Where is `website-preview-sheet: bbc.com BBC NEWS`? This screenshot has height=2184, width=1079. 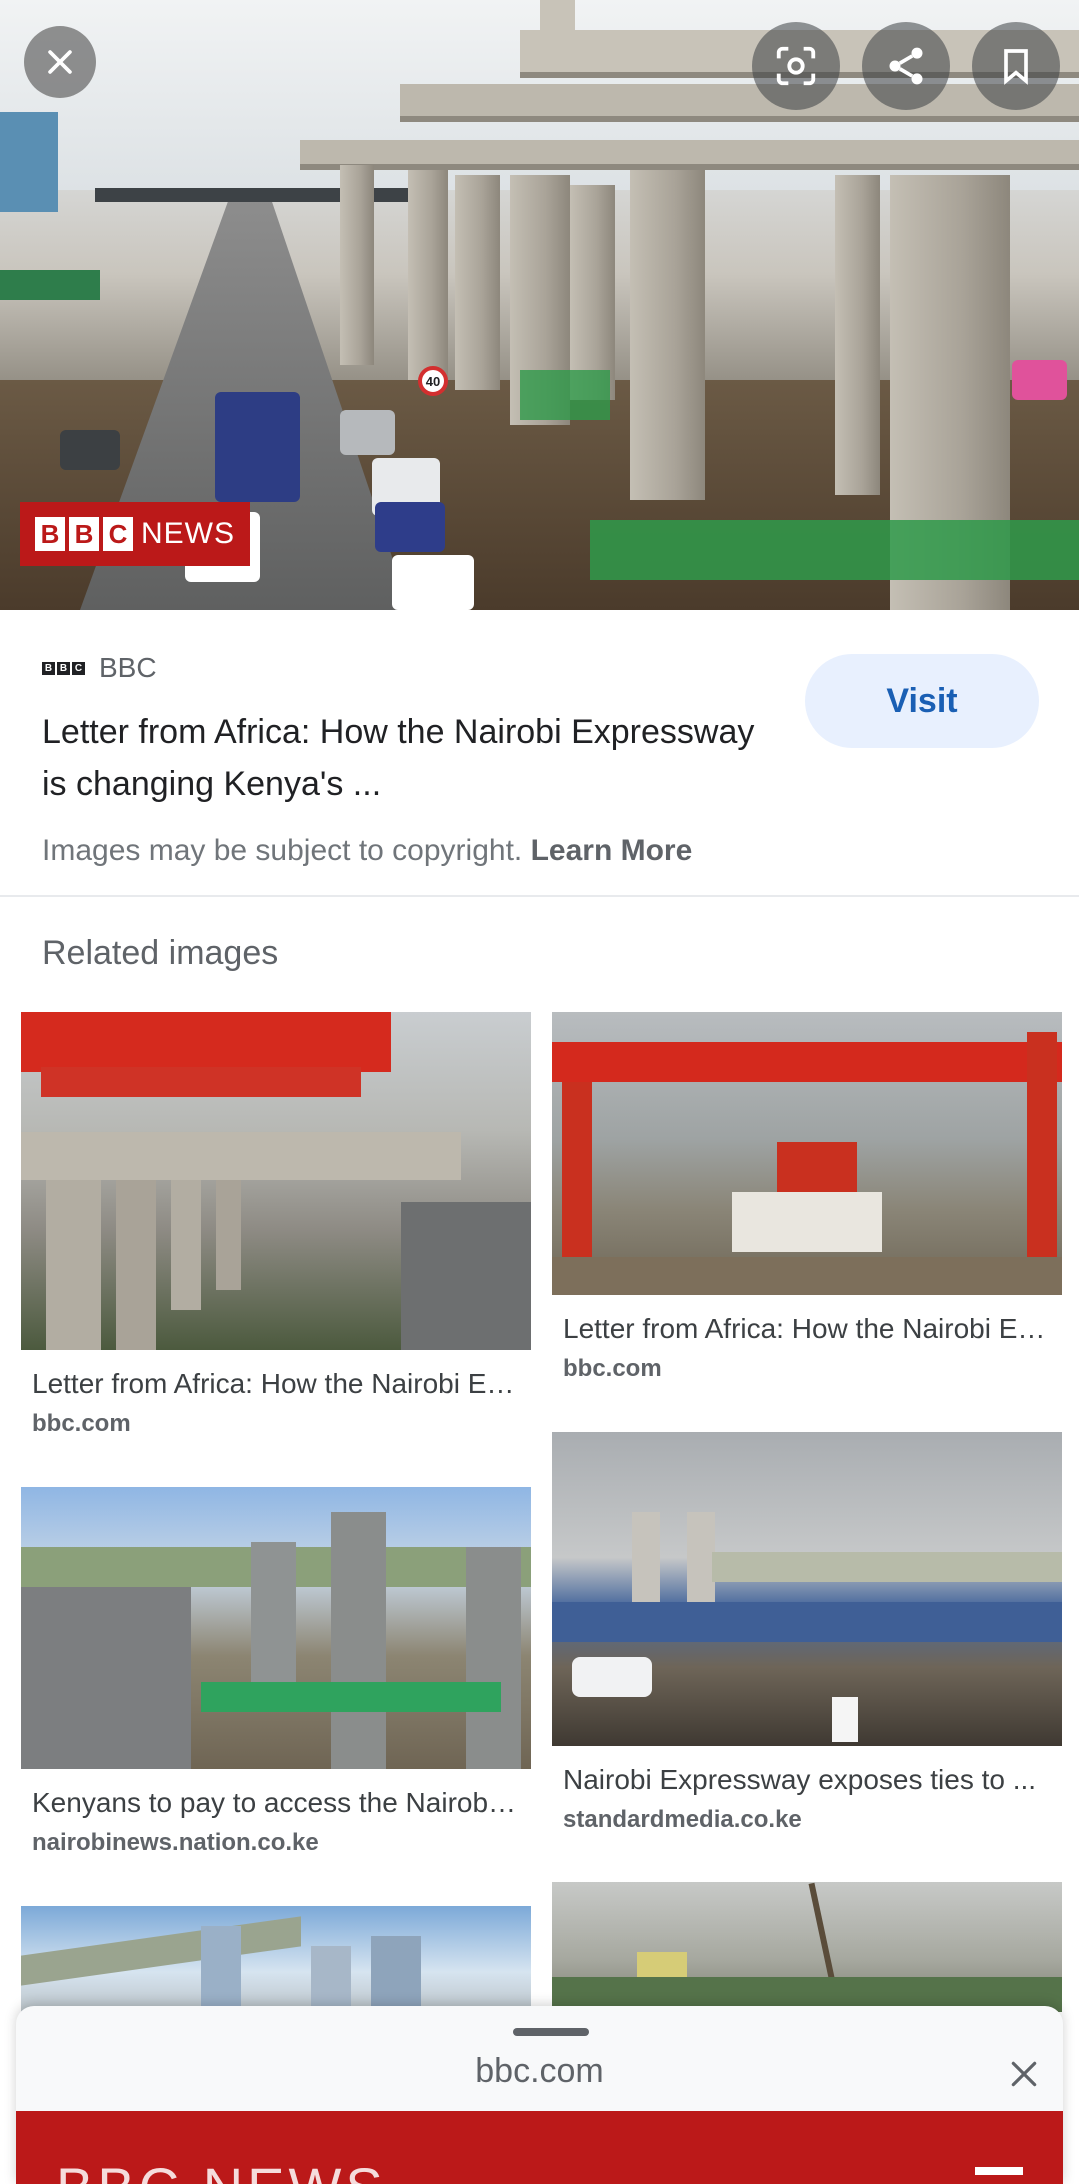 website-preview-sheet: bbc.com BBC NEWS is located at coordinates (539, 2095).